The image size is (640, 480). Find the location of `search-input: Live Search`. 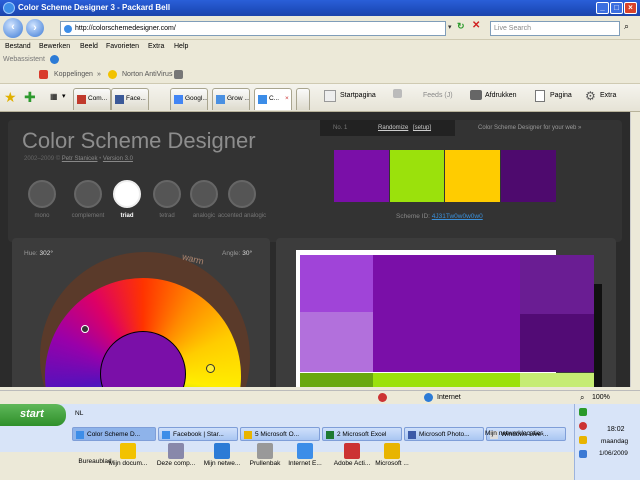

search-input: Live Search is located at coordinates (555, 28).